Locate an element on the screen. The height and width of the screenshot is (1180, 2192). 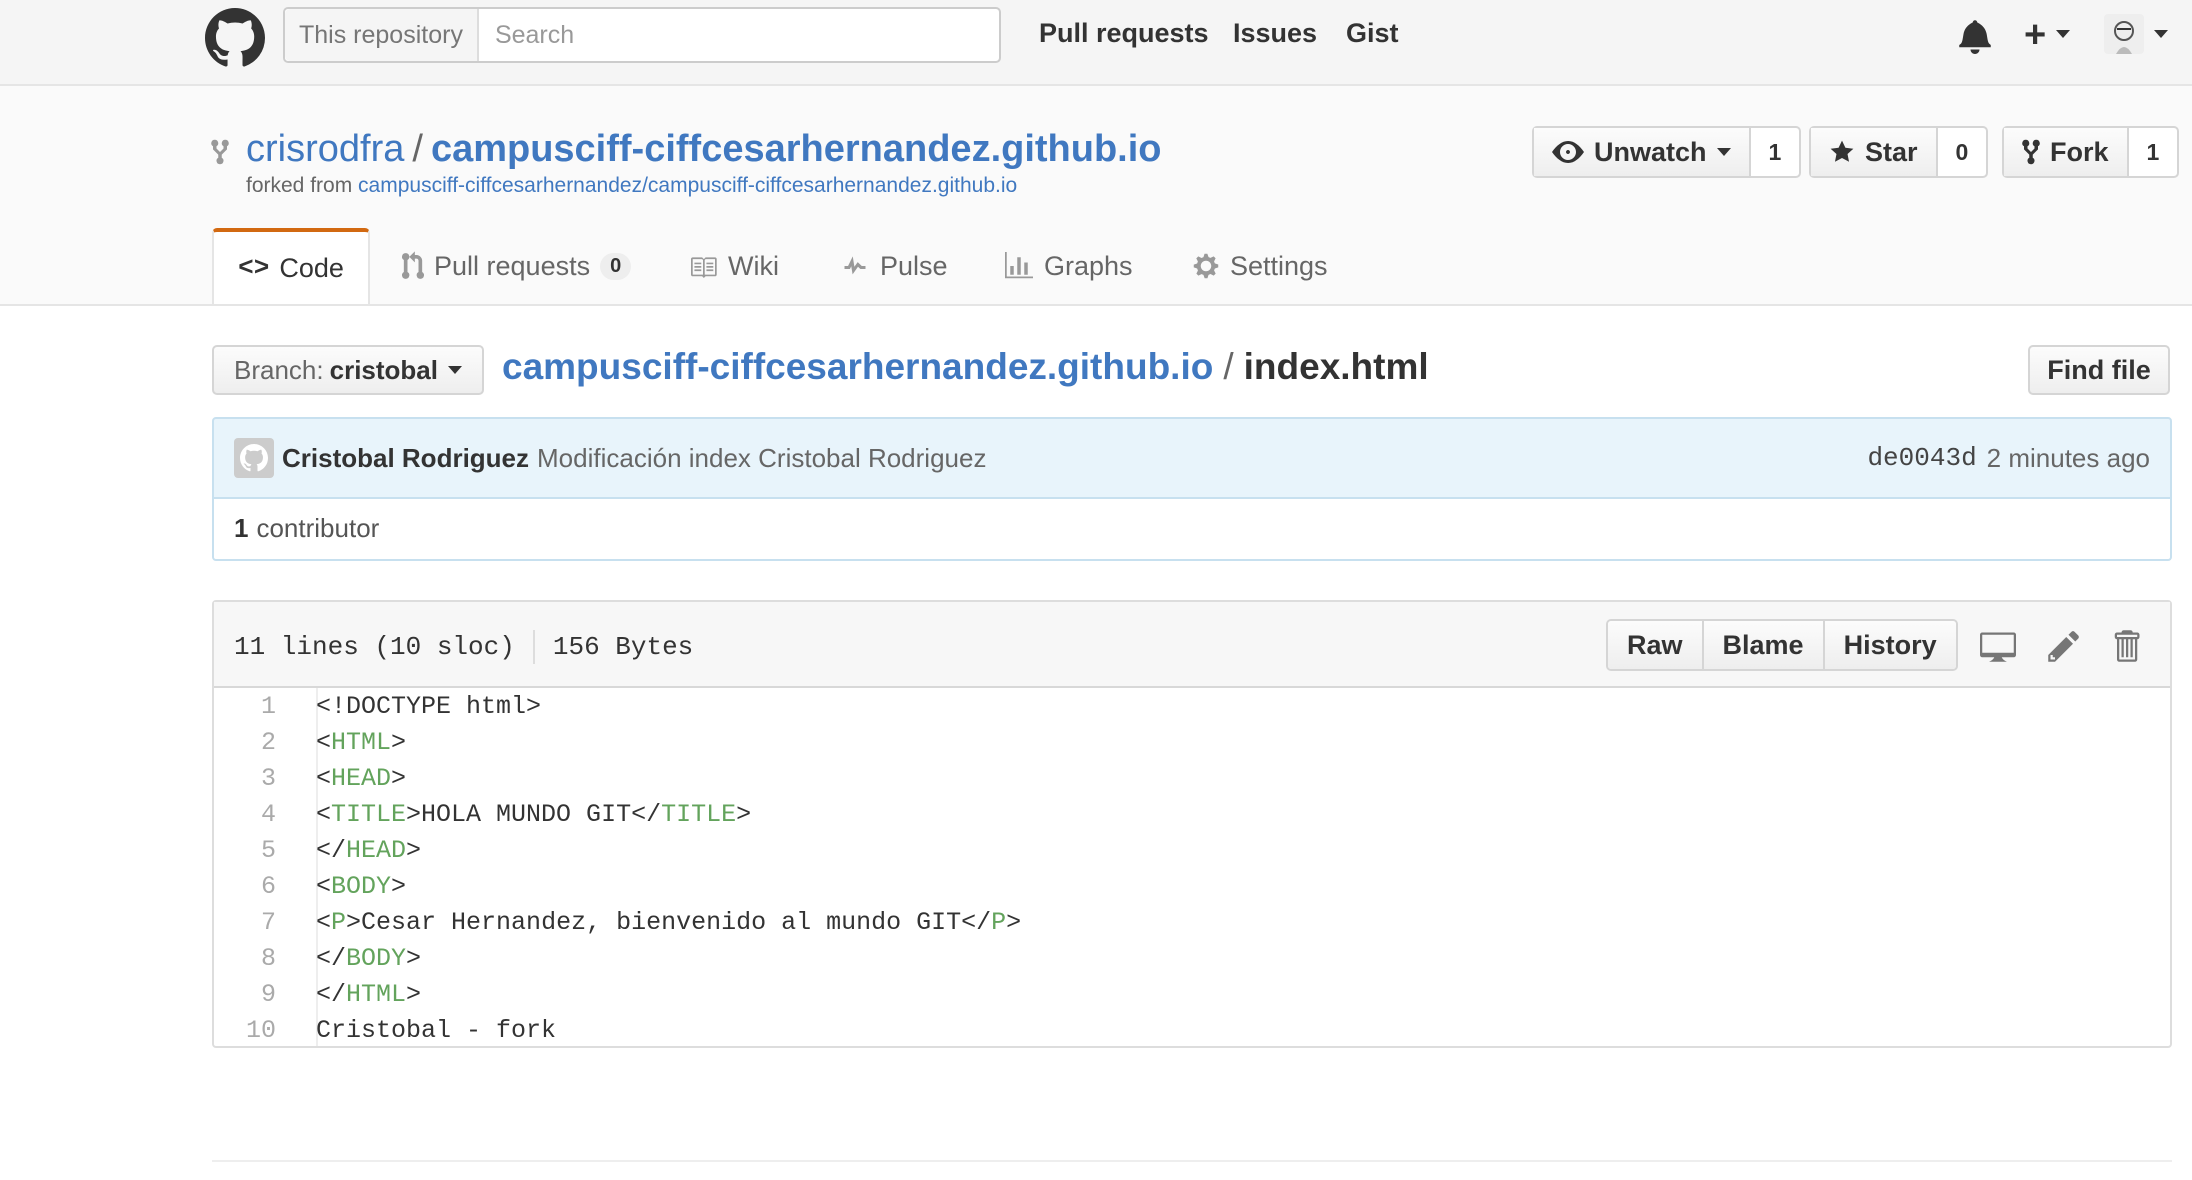
code-line: 3 <HEAD> is located at coordinates (1192, 778).